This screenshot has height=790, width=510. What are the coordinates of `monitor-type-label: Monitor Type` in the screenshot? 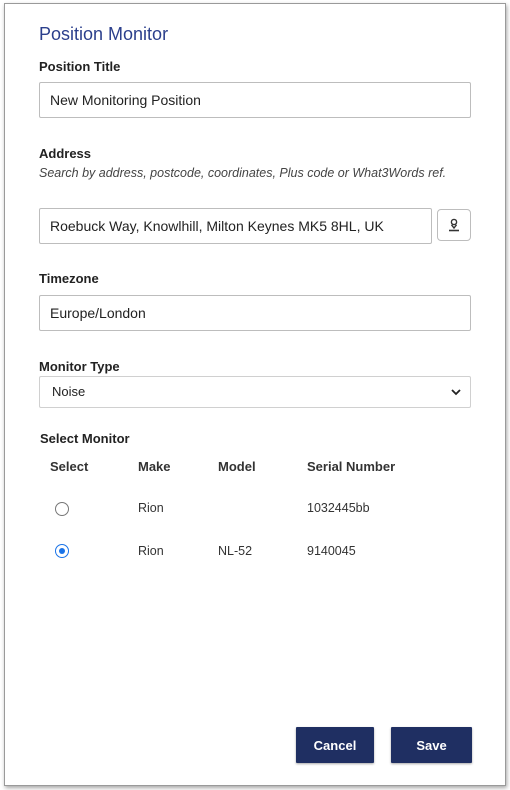 It's located at (79, 366).